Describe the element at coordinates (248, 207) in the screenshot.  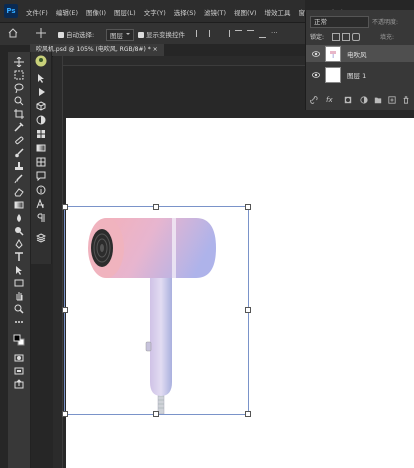
I see `transform-handle-top-right` at that location.